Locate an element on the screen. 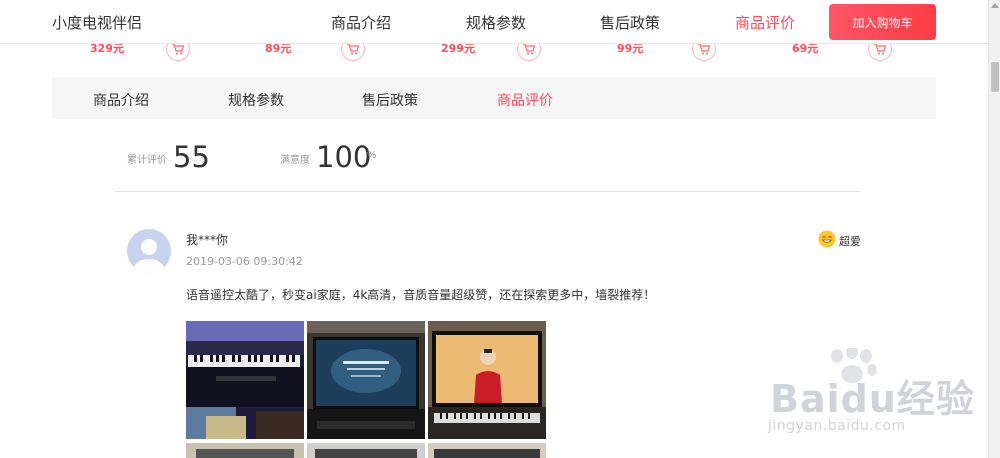 The width and height of the screenshot is (1000, 458). satisfaction-value: 100 is located at coordinates (344, 157).